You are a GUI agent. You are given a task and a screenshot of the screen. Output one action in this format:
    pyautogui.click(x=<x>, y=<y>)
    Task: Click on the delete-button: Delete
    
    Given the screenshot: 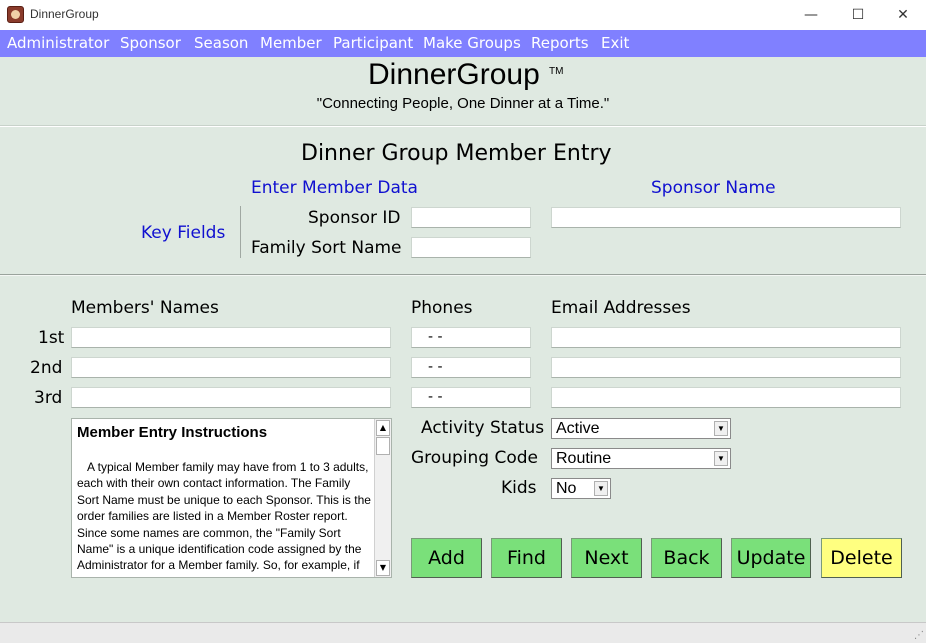 What is the action you would take?
    pyautogui.click(x=861, y=558)
    